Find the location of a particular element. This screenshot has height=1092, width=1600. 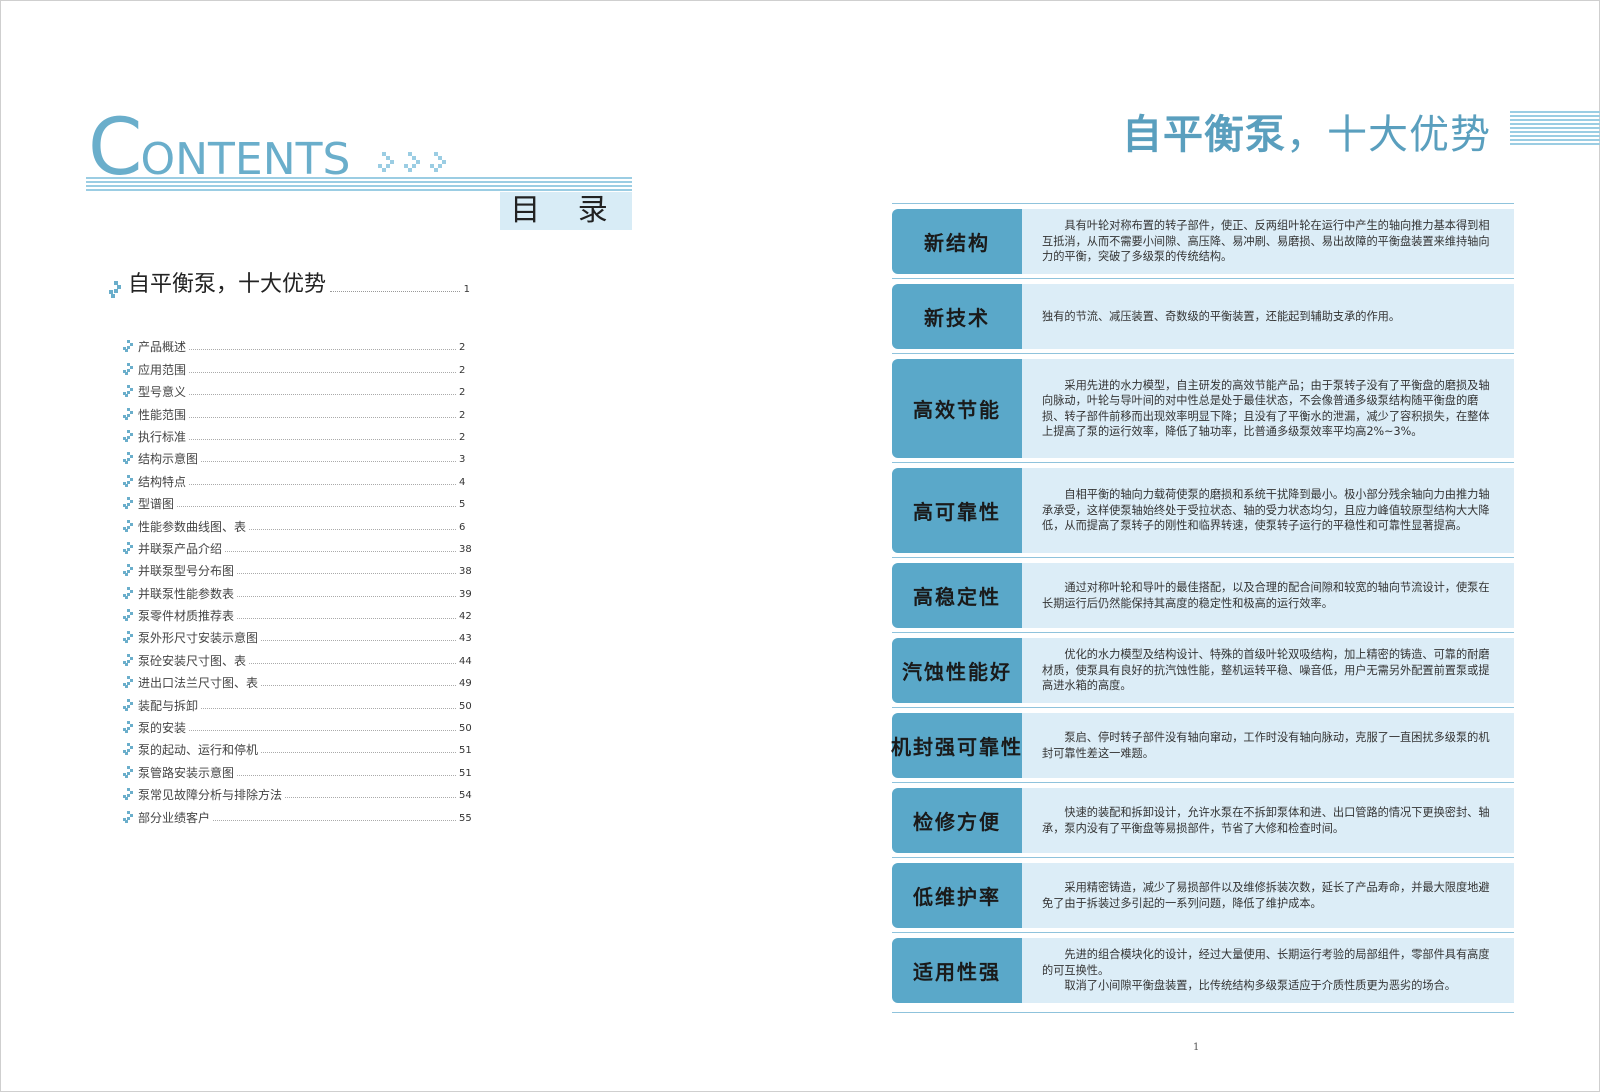

advantage-label: 高稳定性 is located at coordinates (957, 595).